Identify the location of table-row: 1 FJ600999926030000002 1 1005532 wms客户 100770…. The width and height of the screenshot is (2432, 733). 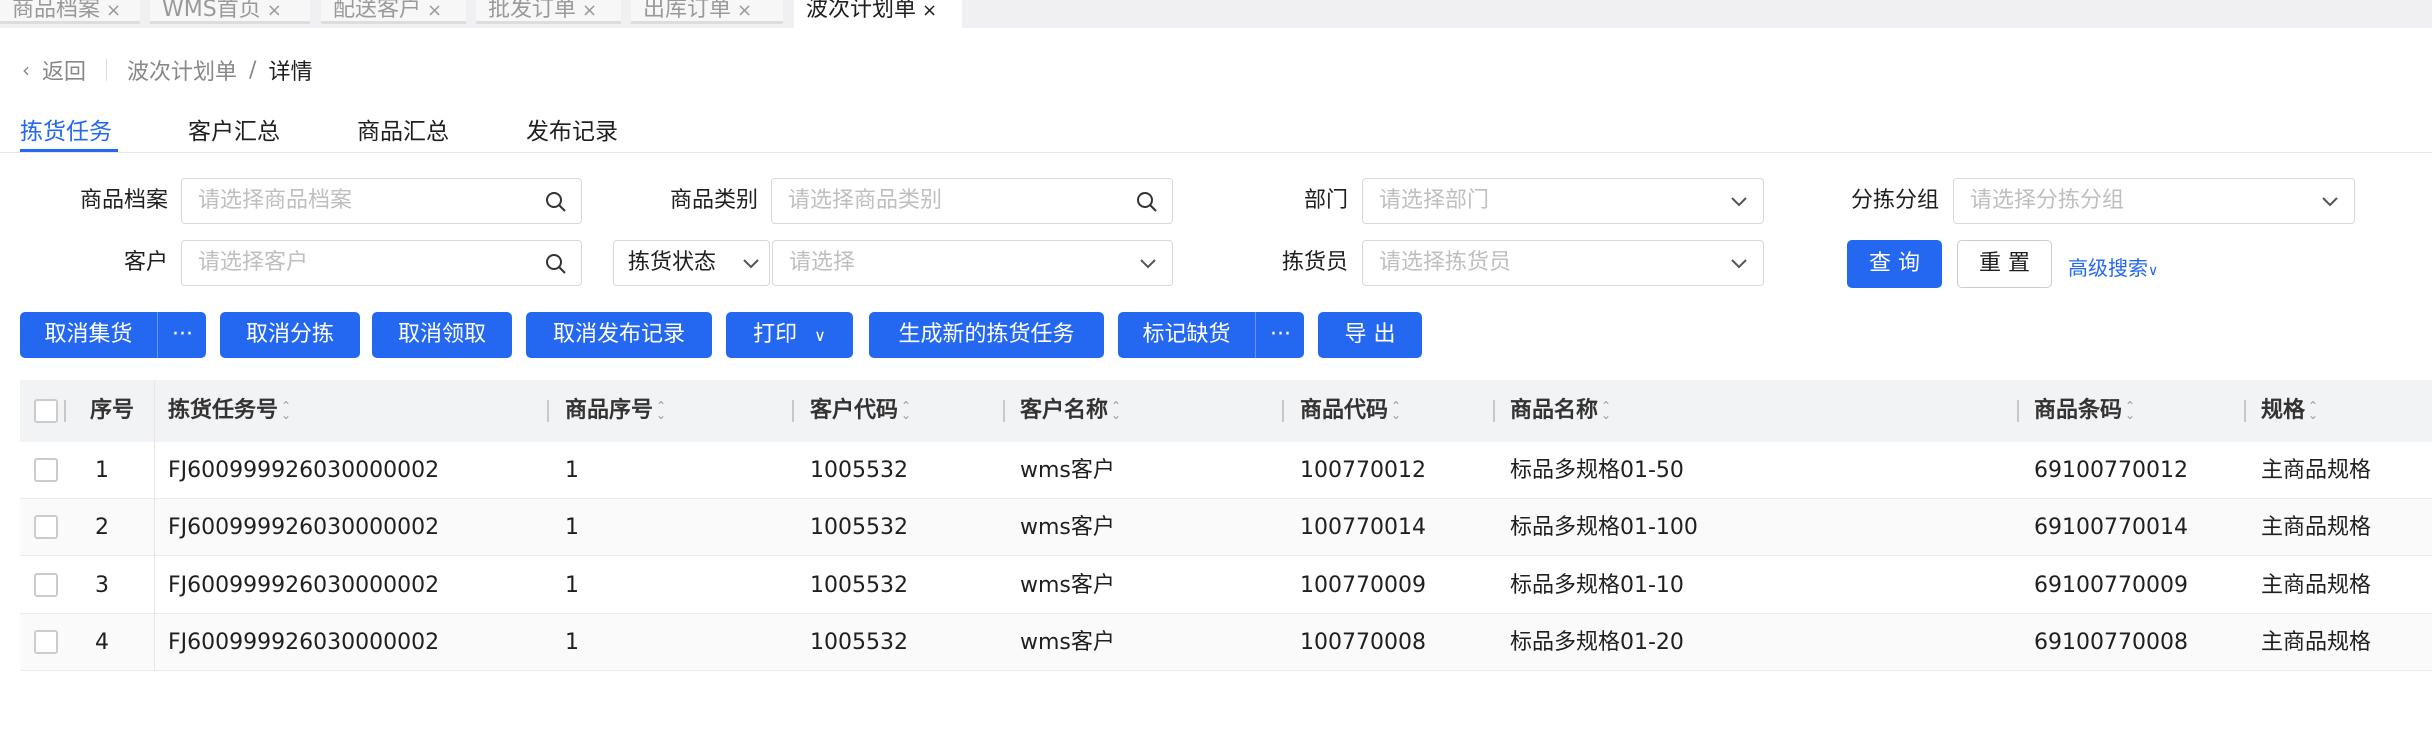
(1226, 470).